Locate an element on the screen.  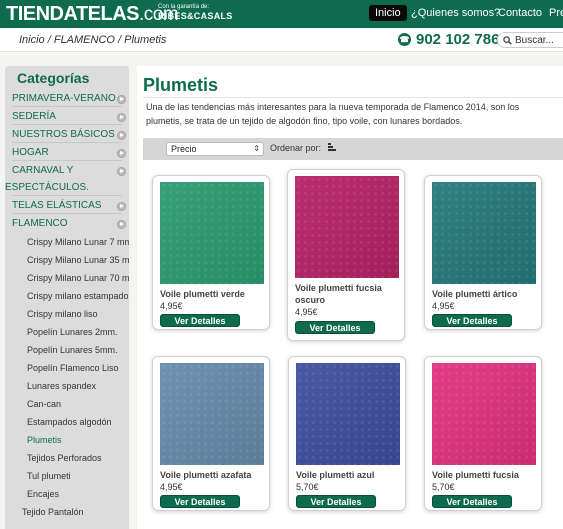
nav-quienes-somos: ¿Quienes somos? is located at coordinates (455, 13).